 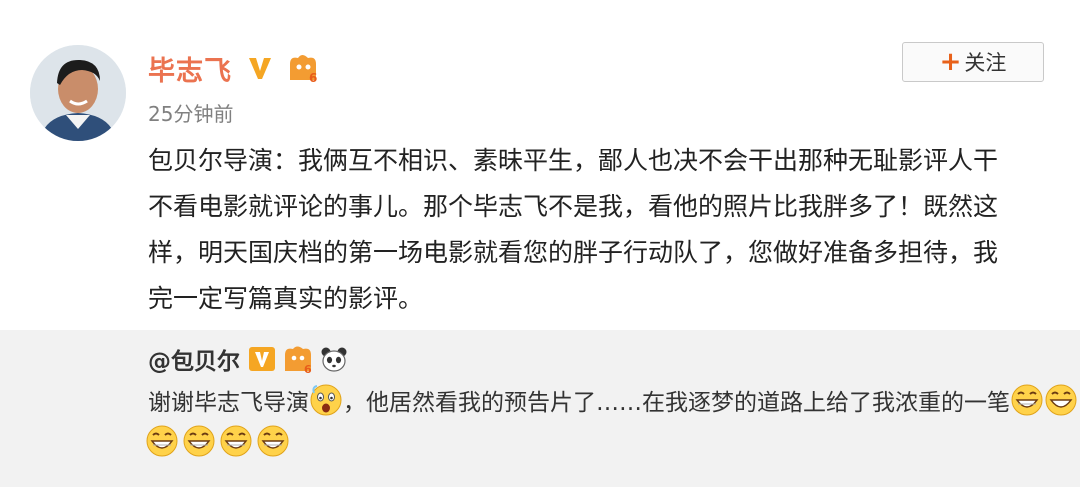 I want to click on post-text-line: 样，明天国庆档的第一场电影就看您的胖子行动队了，您做好准备多担待，我, so click(x=573, y=252).